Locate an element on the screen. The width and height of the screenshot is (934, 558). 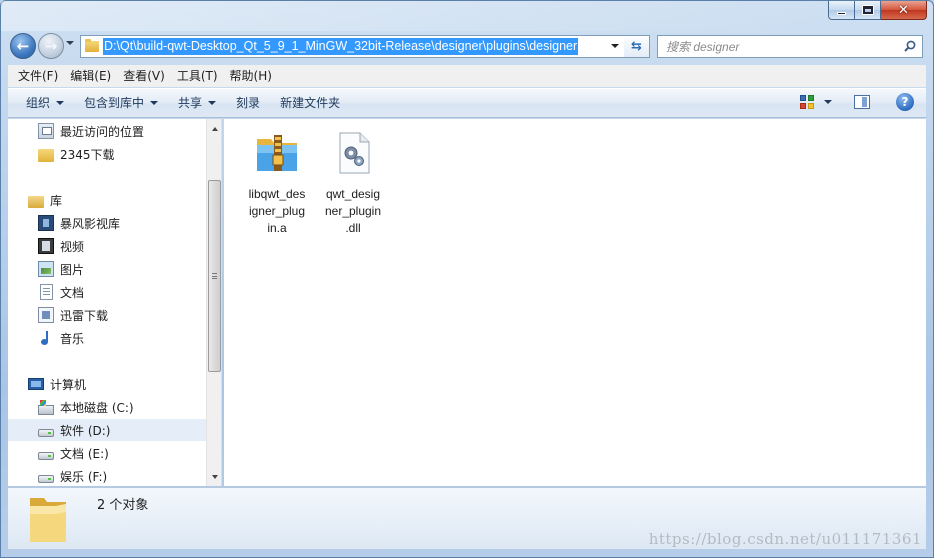
share-button: 共享 is located at coordinates (197, 103).